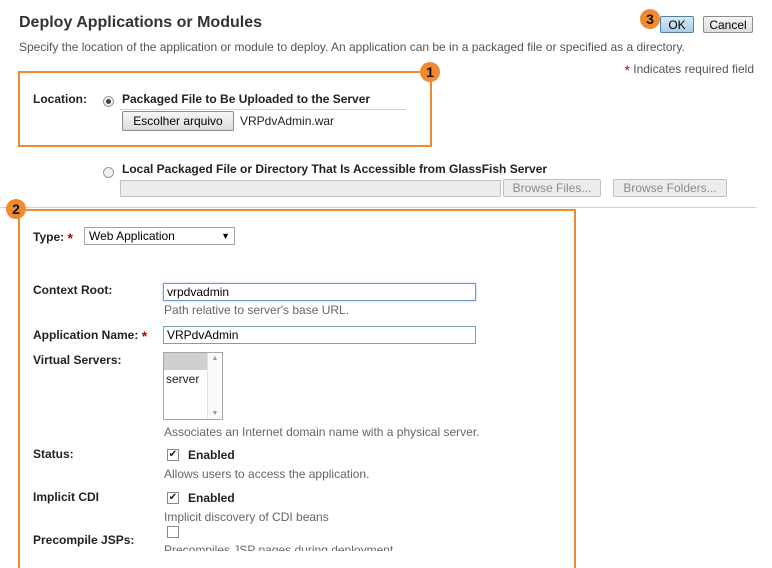  I want to click on precompile-jsps-label: Precompile JSPs:, so click(84, 540).